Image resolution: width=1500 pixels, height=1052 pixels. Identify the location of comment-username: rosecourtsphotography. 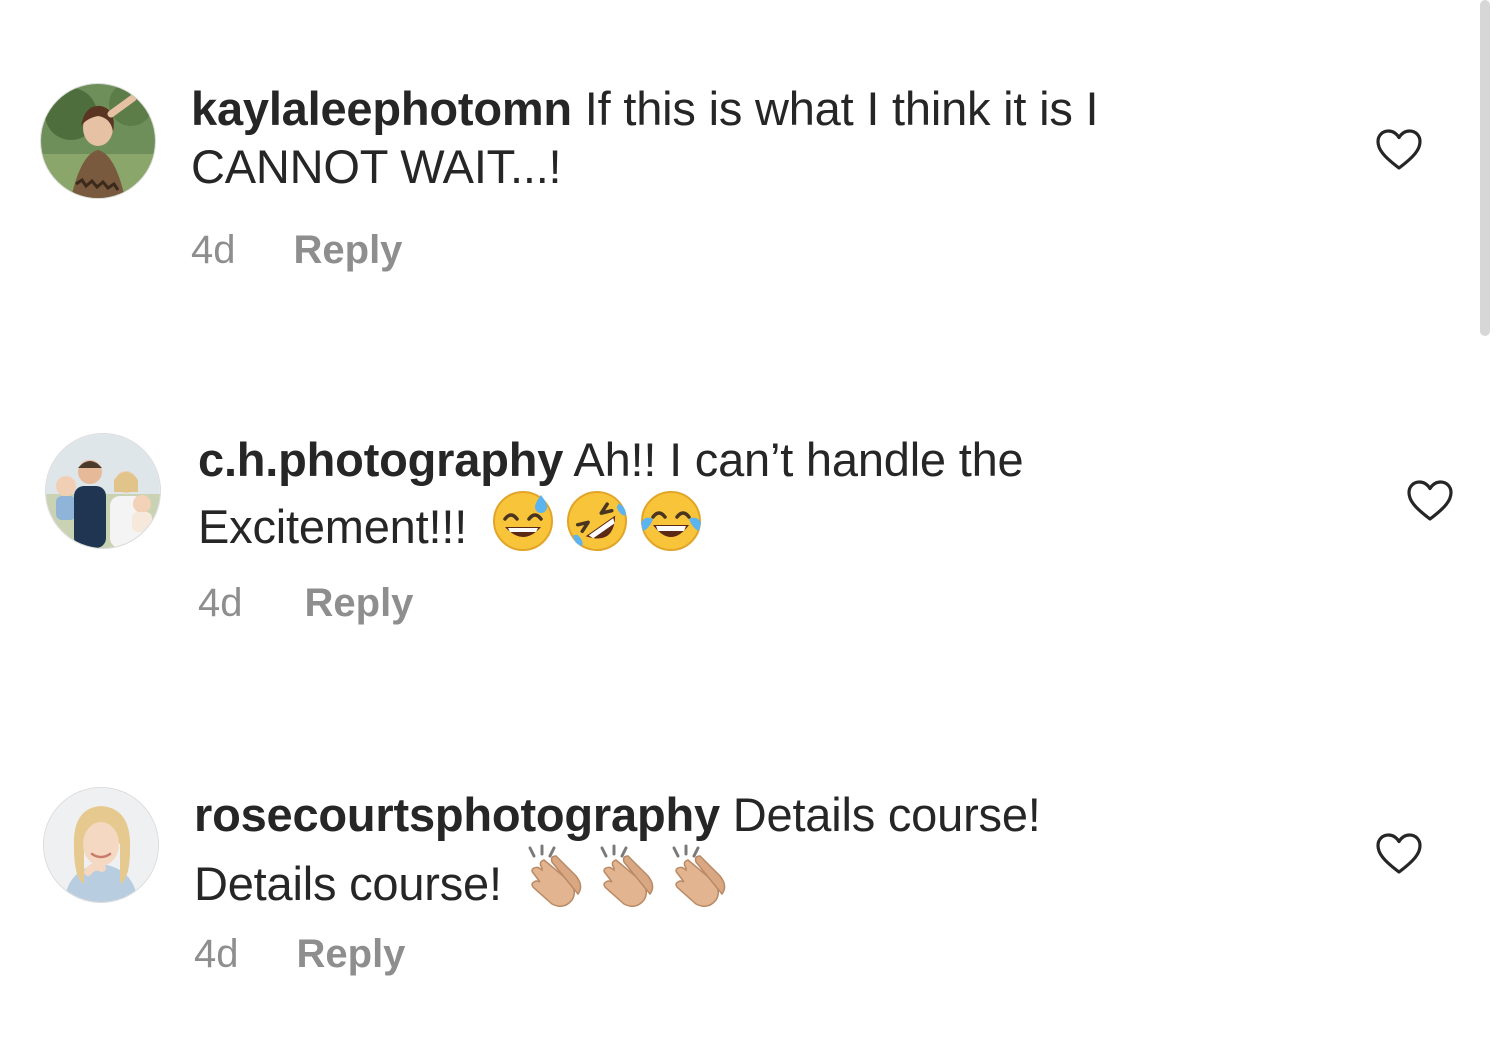
(457, 814).